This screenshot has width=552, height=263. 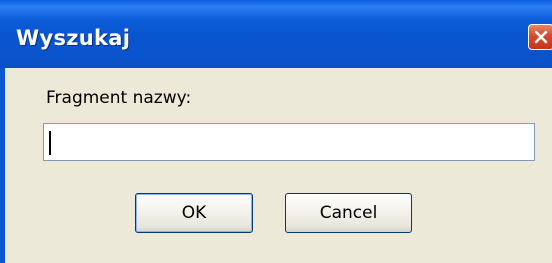 What do you see at coordinates (194, 213) in the screenshot?
I see `ok-button: OK` at bounding box center [194, 213].